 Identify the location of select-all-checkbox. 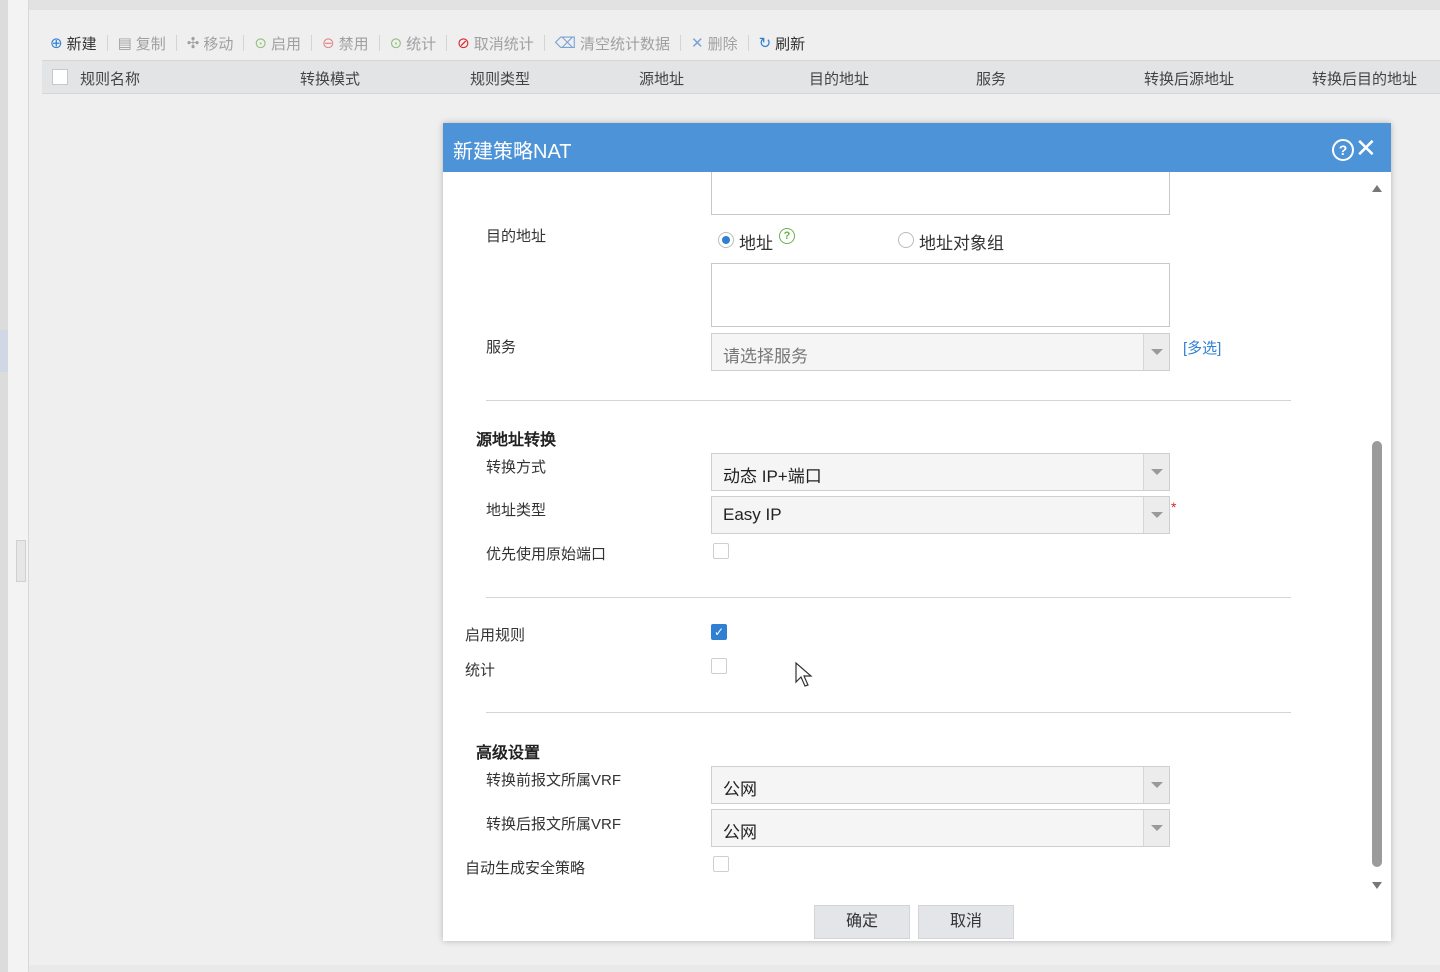
(60, 77).